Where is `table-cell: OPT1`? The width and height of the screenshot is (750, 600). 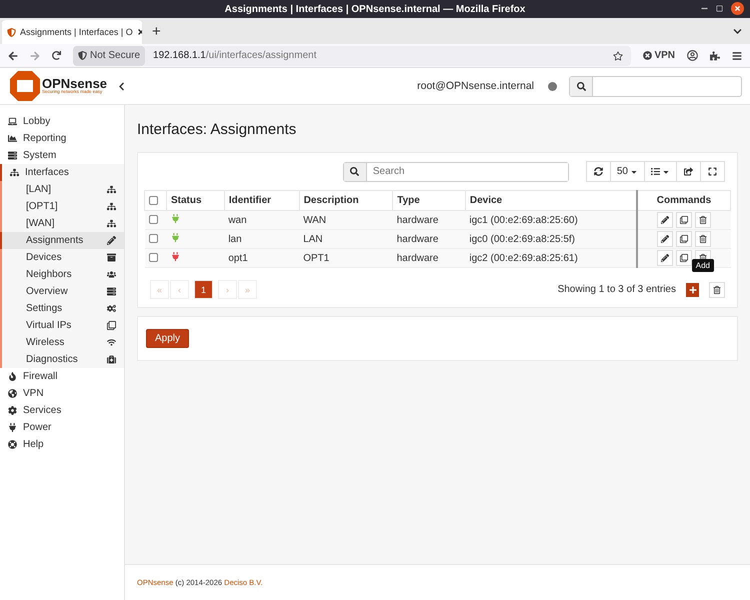
table-cell: OPT1 is located at coordinates (346, 258).